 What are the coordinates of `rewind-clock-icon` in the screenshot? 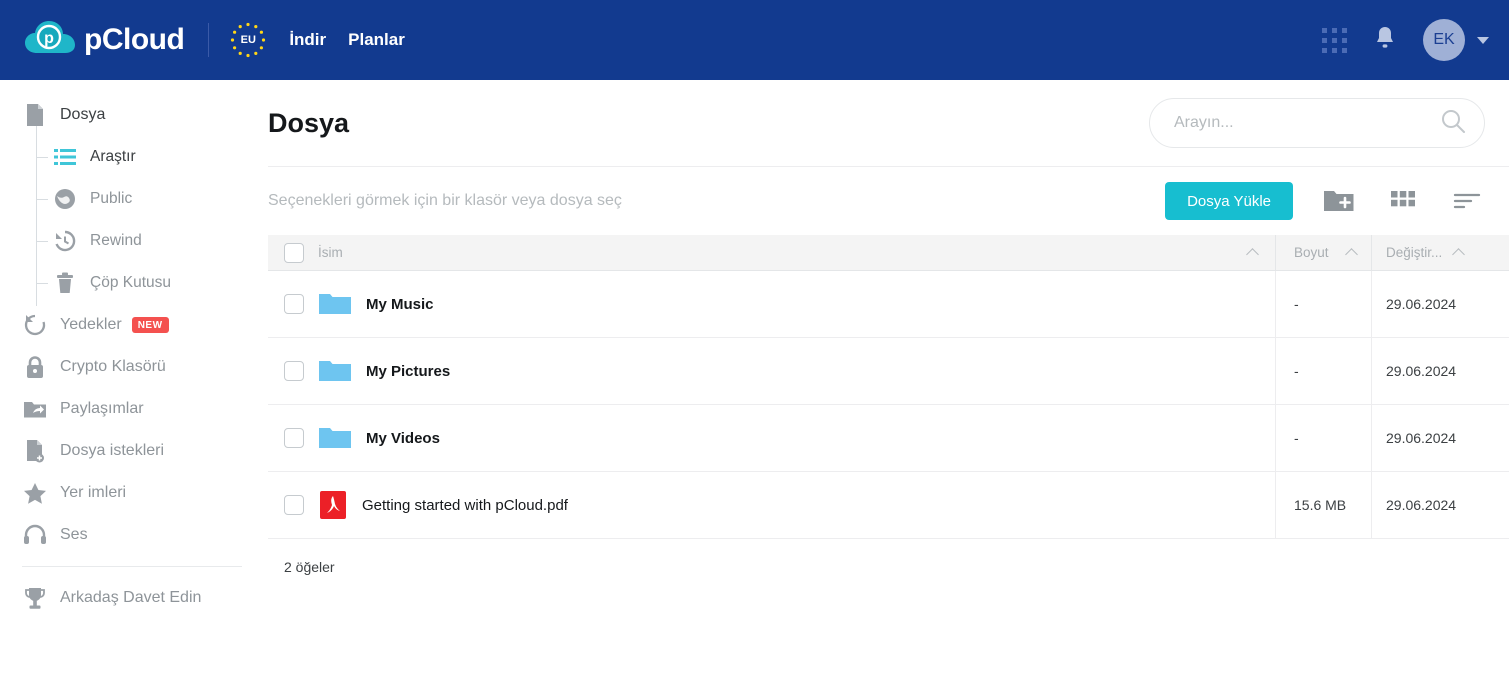 It's located at (65, 241).